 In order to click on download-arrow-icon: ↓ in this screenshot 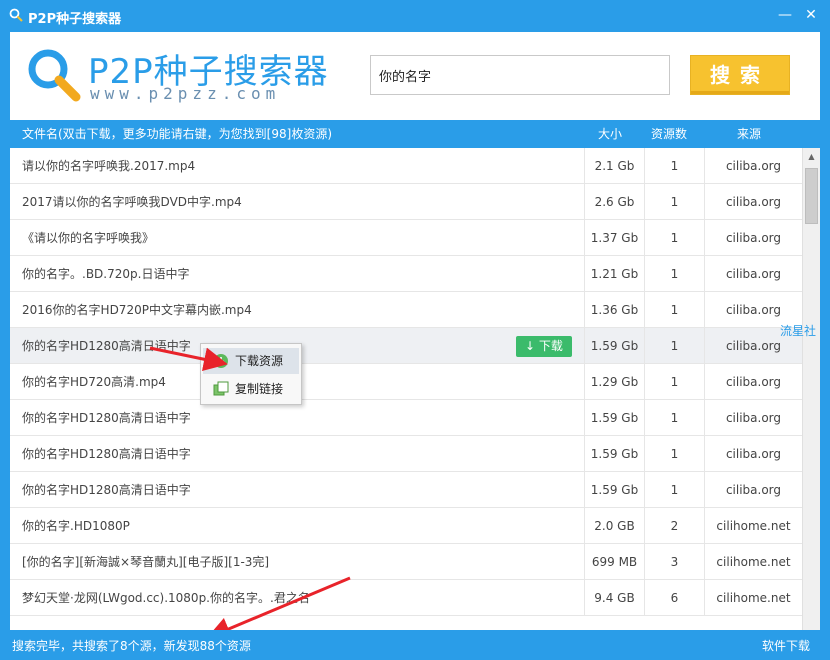, I will do `click(532, 346)`.